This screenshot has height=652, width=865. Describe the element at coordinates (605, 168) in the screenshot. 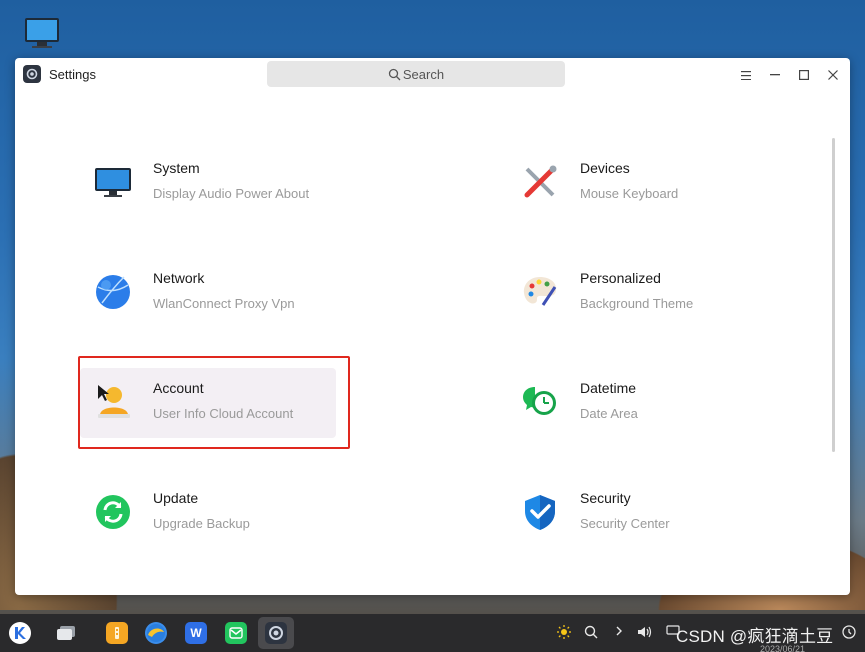

I see `category-title: Devices` at that location.